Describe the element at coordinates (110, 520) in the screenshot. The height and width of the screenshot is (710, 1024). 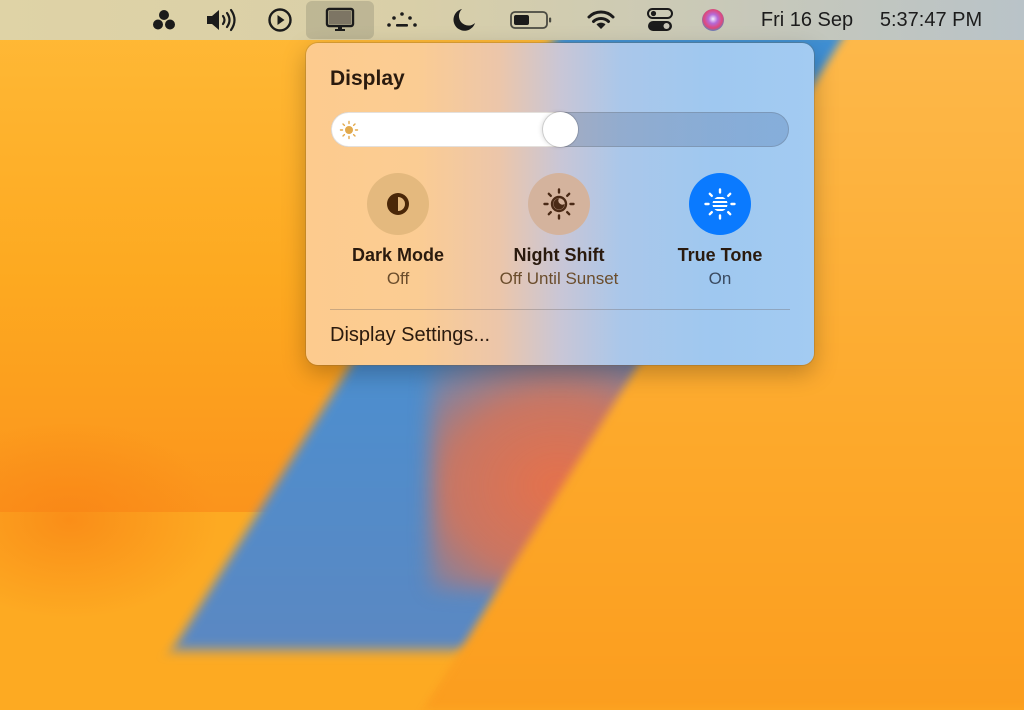
I see `wallpaper-orange-glow` at that location.